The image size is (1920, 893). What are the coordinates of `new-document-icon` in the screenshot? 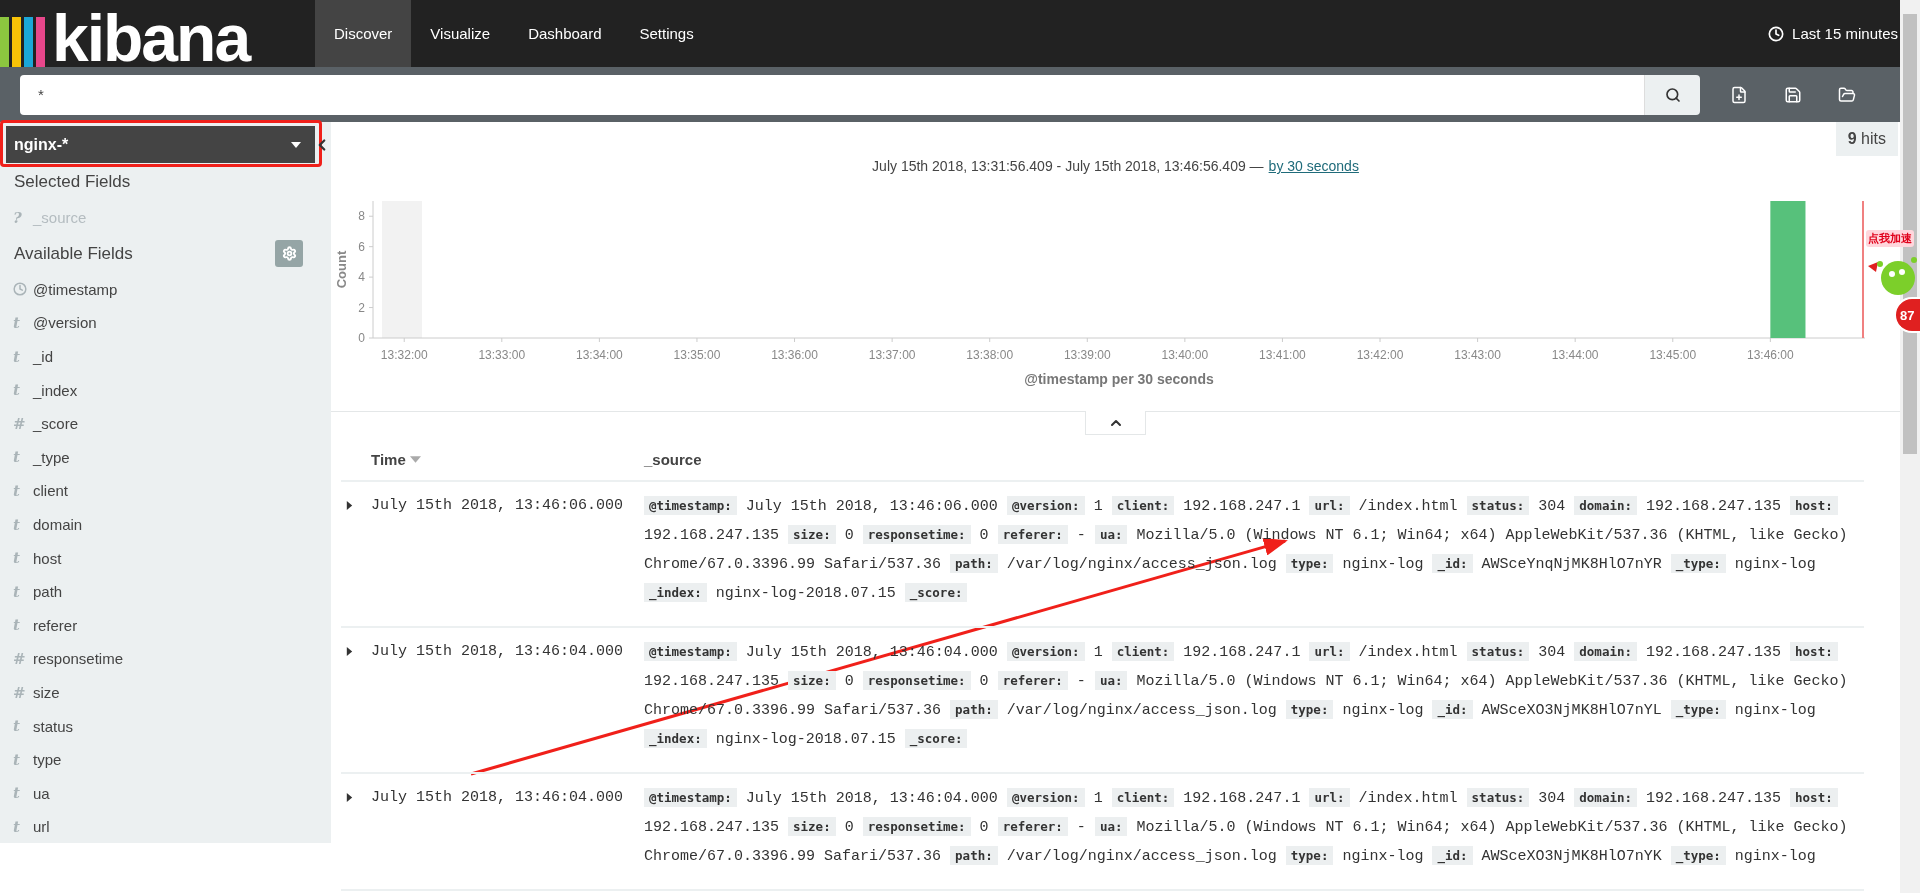 It's located at (1739, 94).